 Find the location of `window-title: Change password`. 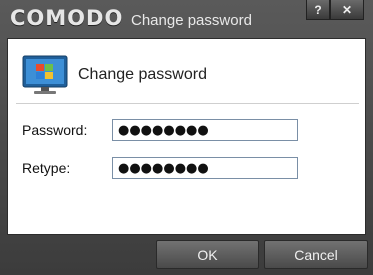

window-title: Change password is located at coordinates (191, 20).